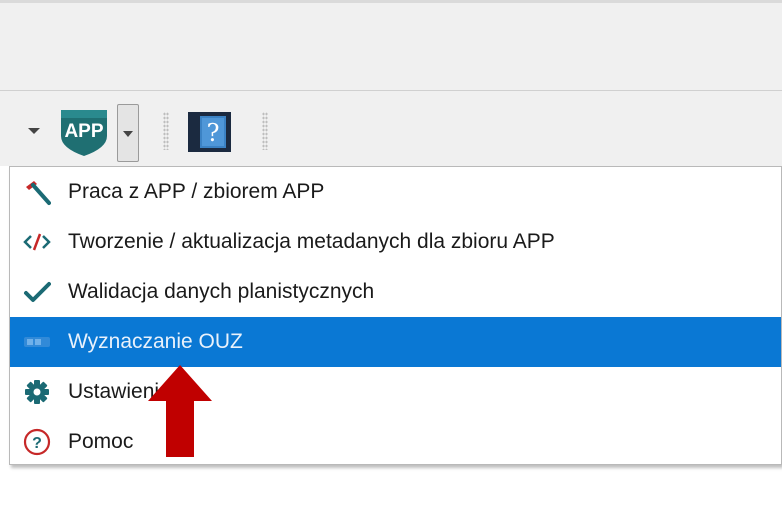 The image size is (782, 531). Describe the element at coordinates (395, 192) in the screenshot. I see `menu-item-praca-z-app: Praca z APP / zbiorem APP` at that location.